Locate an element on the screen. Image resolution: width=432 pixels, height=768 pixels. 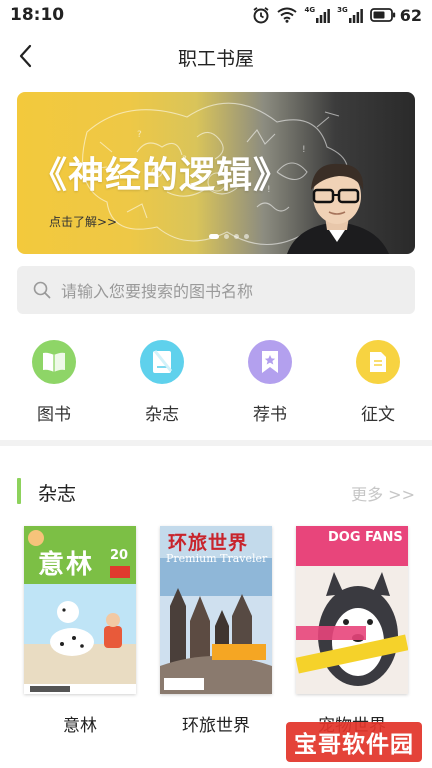
category-row: 图书 杂志 荐书 征文 is located at coordinates (216, 385).